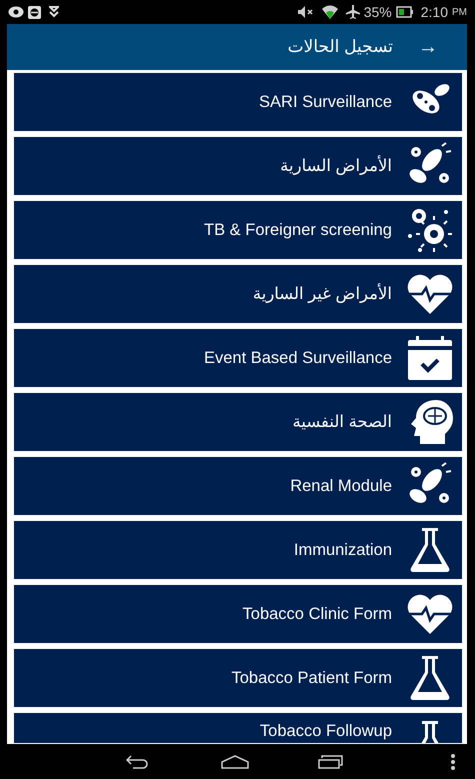  Describe the element at coordinates (430, 358) in the screenshot. I see `calendar-check-icon` at that location.